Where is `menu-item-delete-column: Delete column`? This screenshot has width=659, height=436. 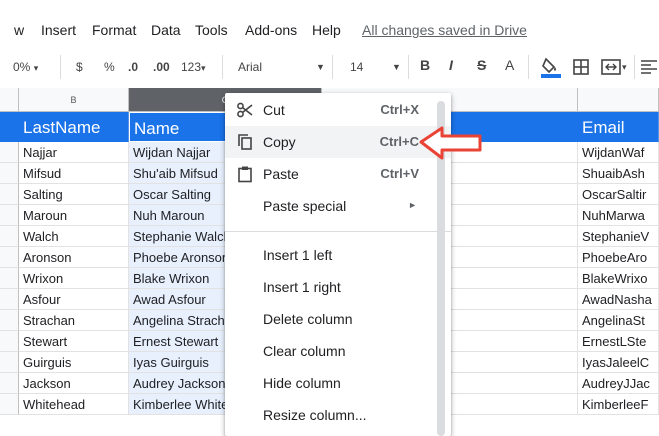
menu-item-delete-column: Delete column is located at coordinates (338, 319).